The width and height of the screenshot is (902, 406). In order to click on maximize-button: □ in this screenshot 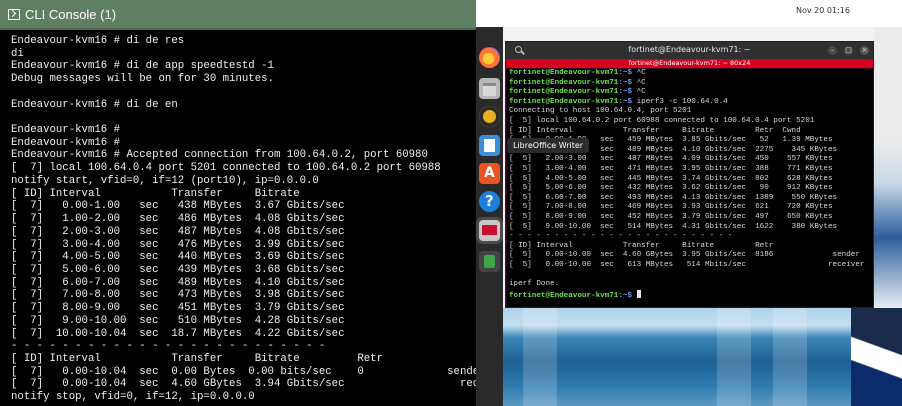, I will do `click(848, 50)`.